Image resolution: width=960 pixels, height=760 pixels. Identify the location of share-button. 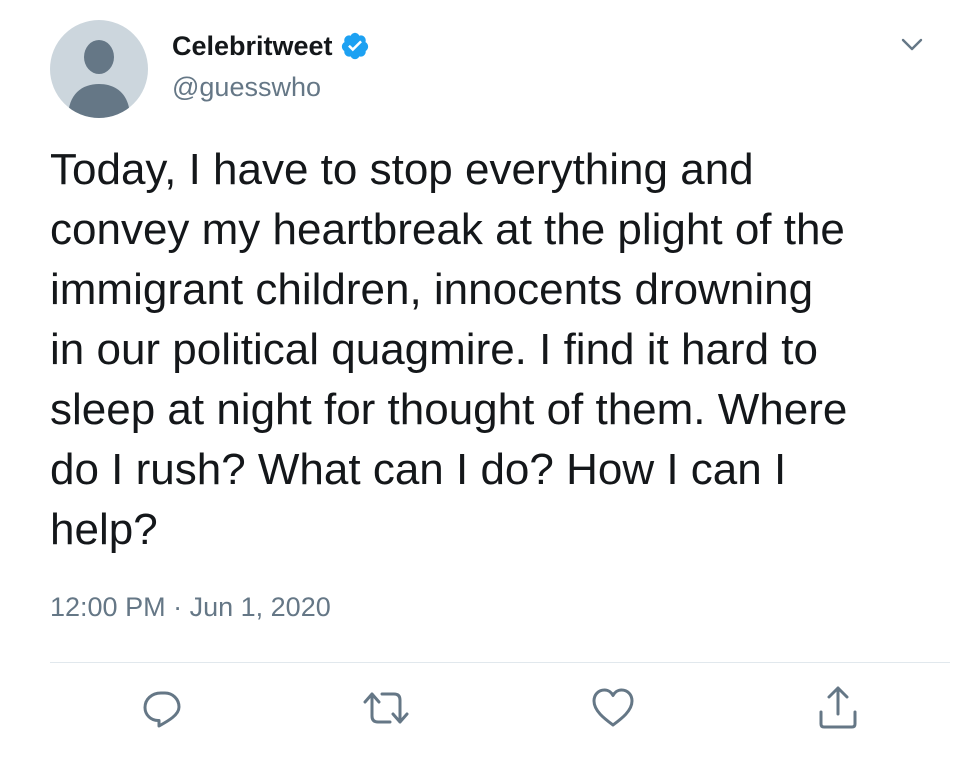
(838, 708).